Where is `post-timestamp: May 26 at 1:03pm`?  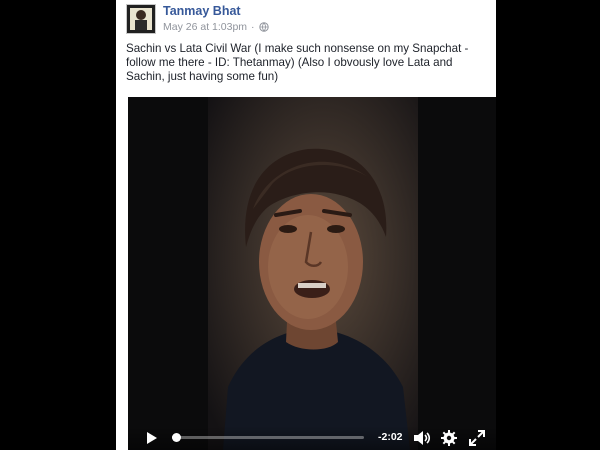
post-timestamp: May 26 at 1:03pm is located at coordinates (205, 27).